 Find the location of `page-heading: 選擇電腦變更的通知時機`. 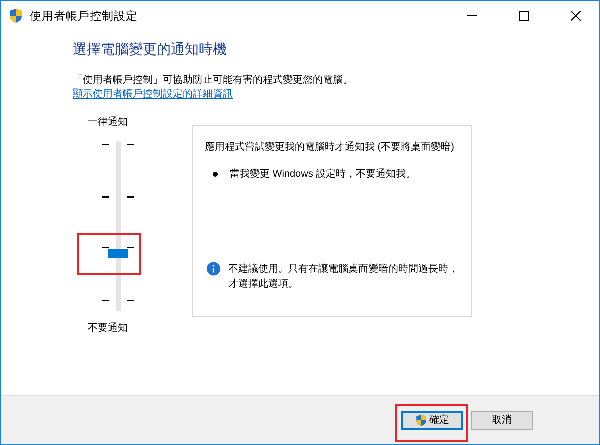

page-heading: 選擇電腦變更的通知時機 is located at coordinates (150, 50).